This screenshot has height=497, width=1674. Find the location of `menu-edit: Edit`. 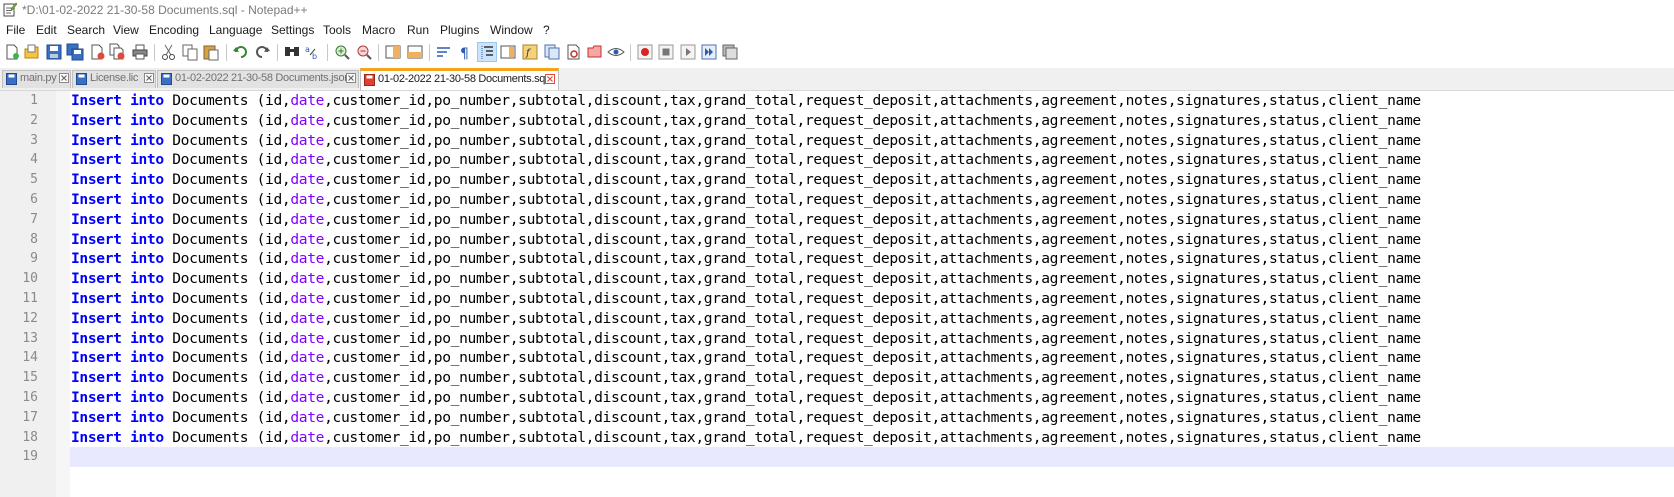

menu-edit: Edit is located at coordinates (46, 30).